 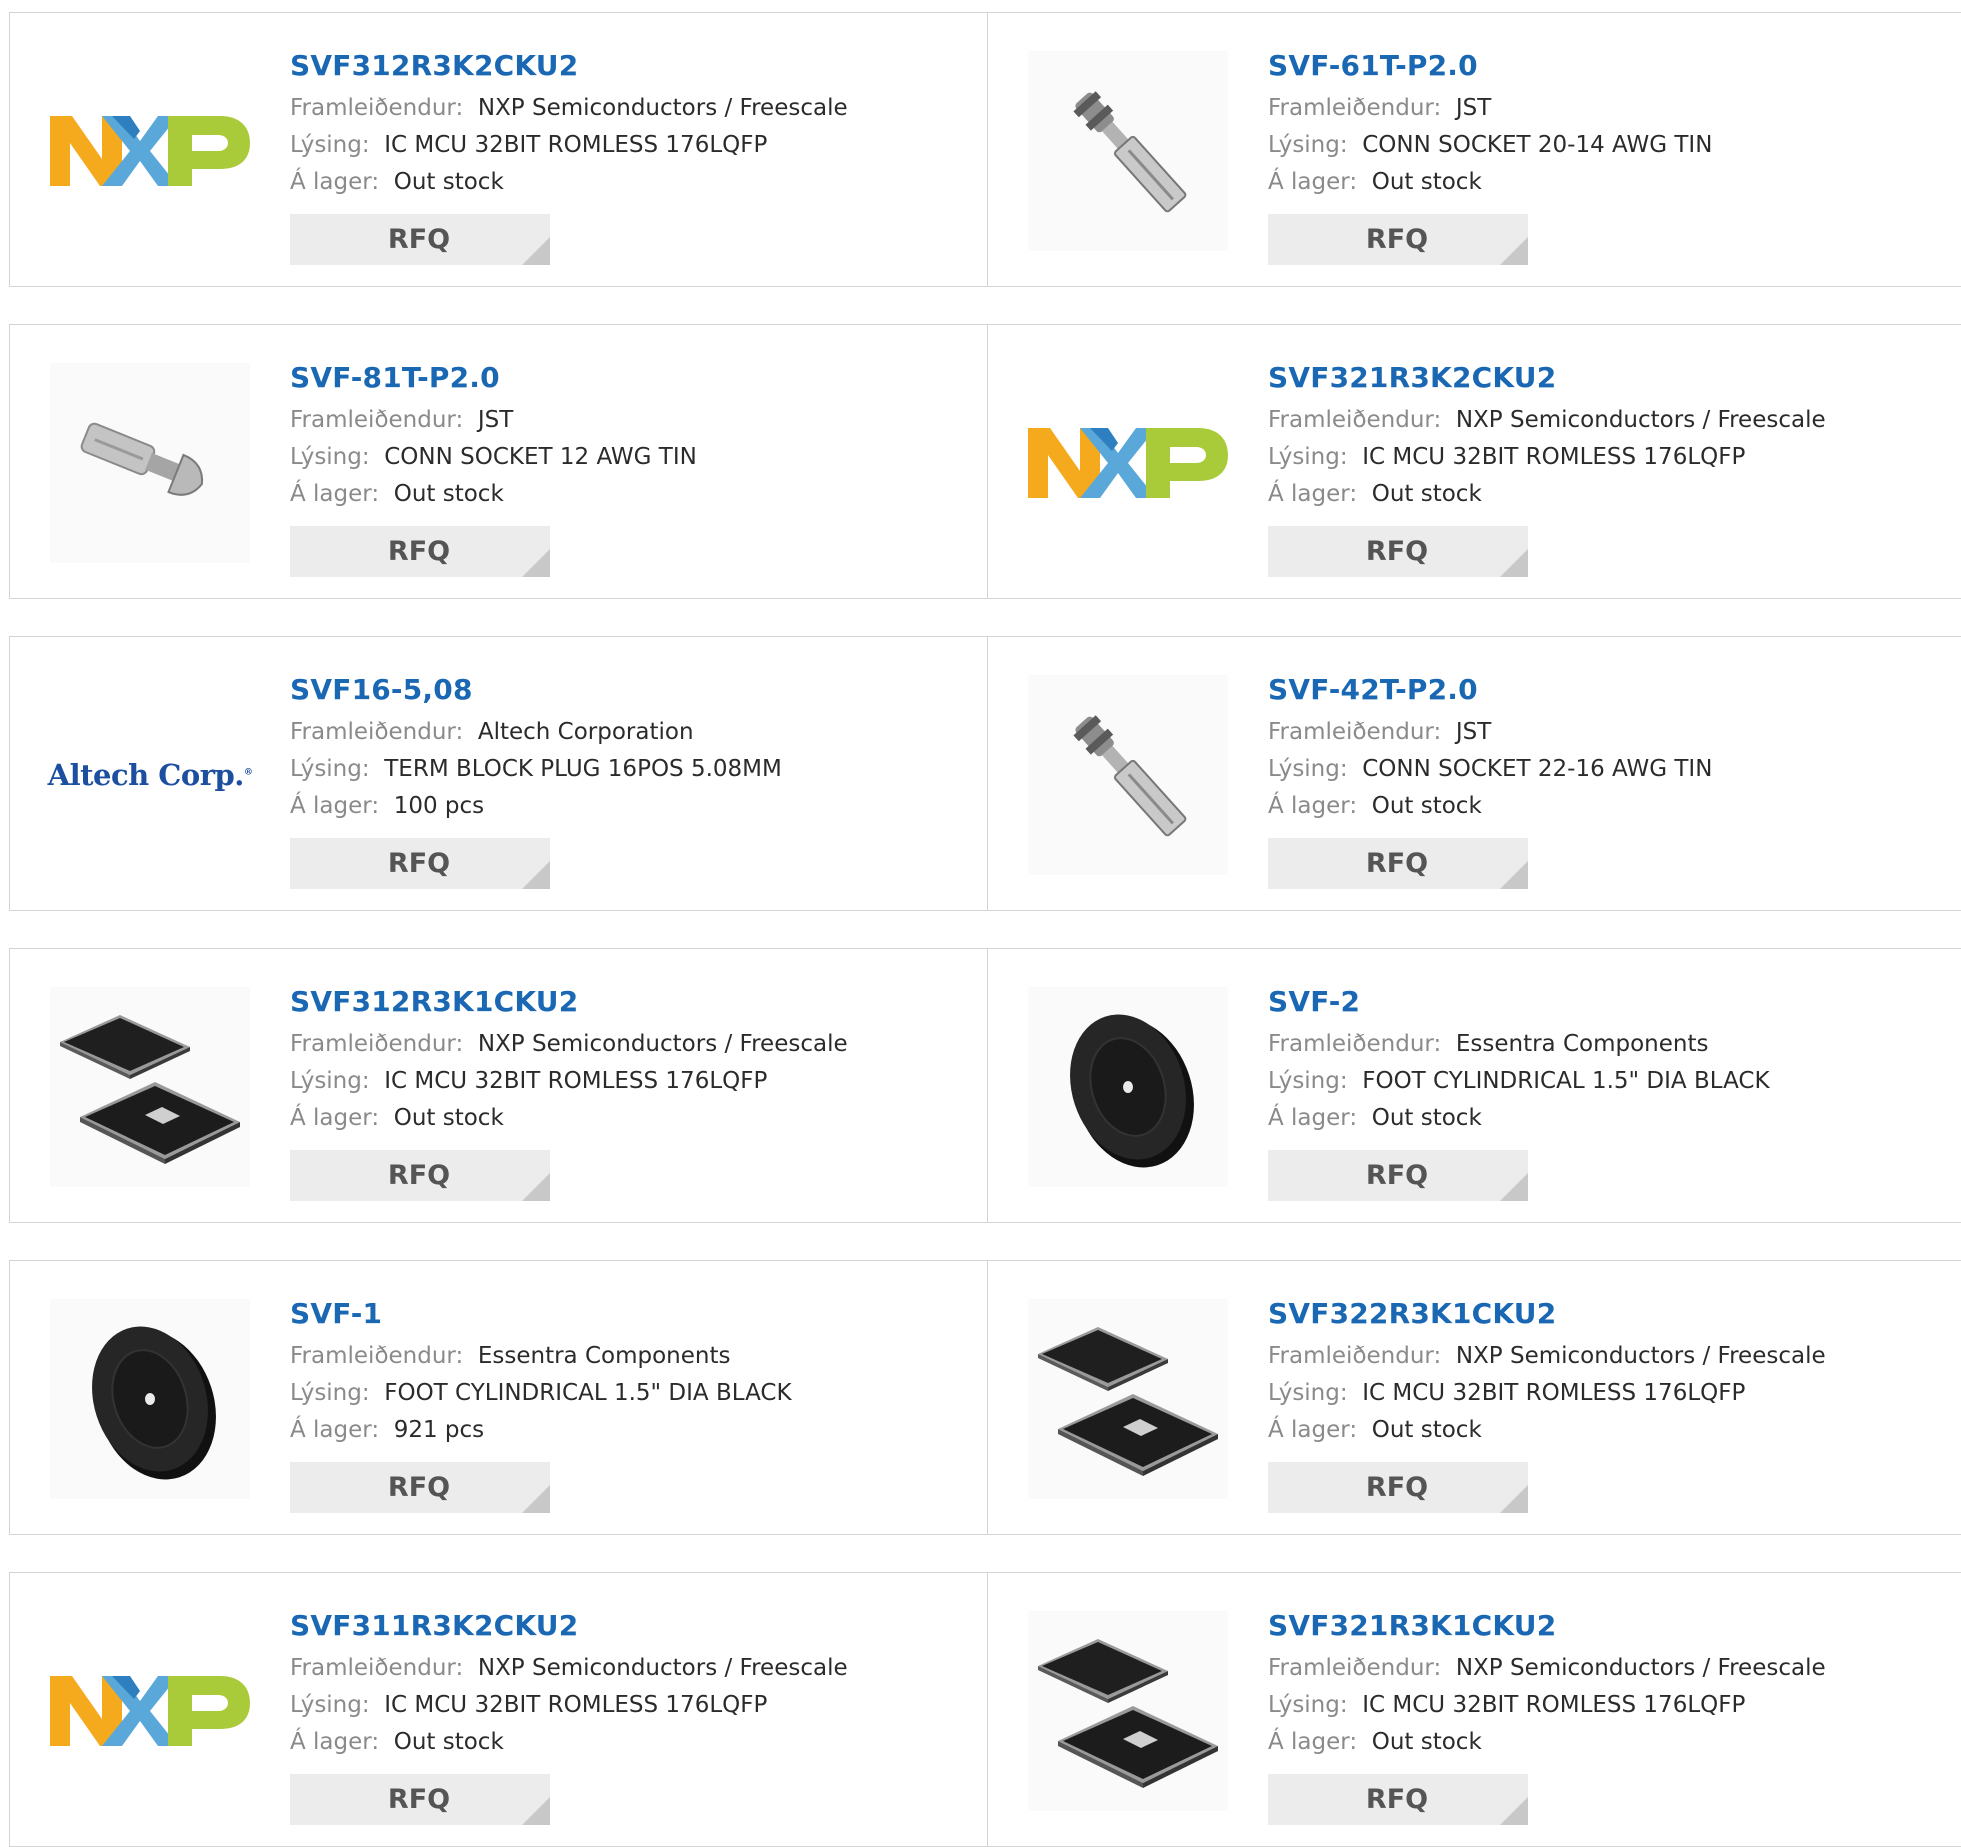 I want to click on description-value: FOOT CYLINDRICAL 1.5" DIA BLACK, so click(x=1566, y=1081).